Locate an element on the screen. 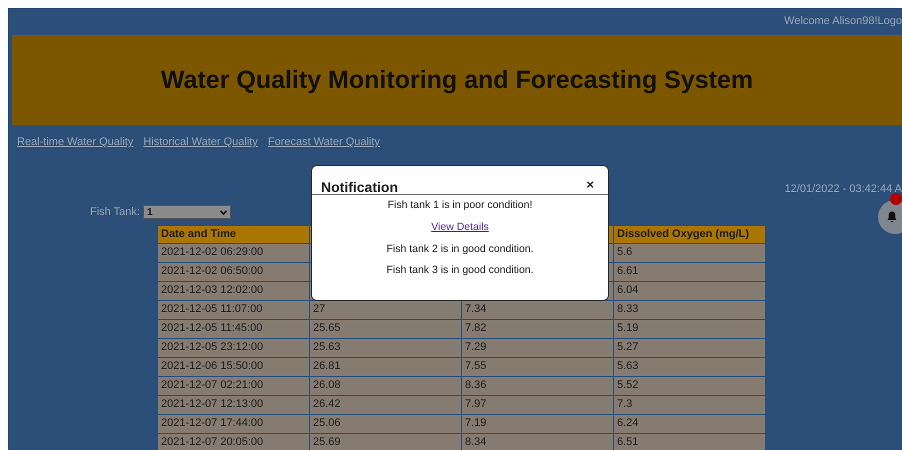 Image resolution: width=902 pixels, height=450 pixels. table-cell: 2021-12-05 23:12:00 is located at coordinates (234, 347).